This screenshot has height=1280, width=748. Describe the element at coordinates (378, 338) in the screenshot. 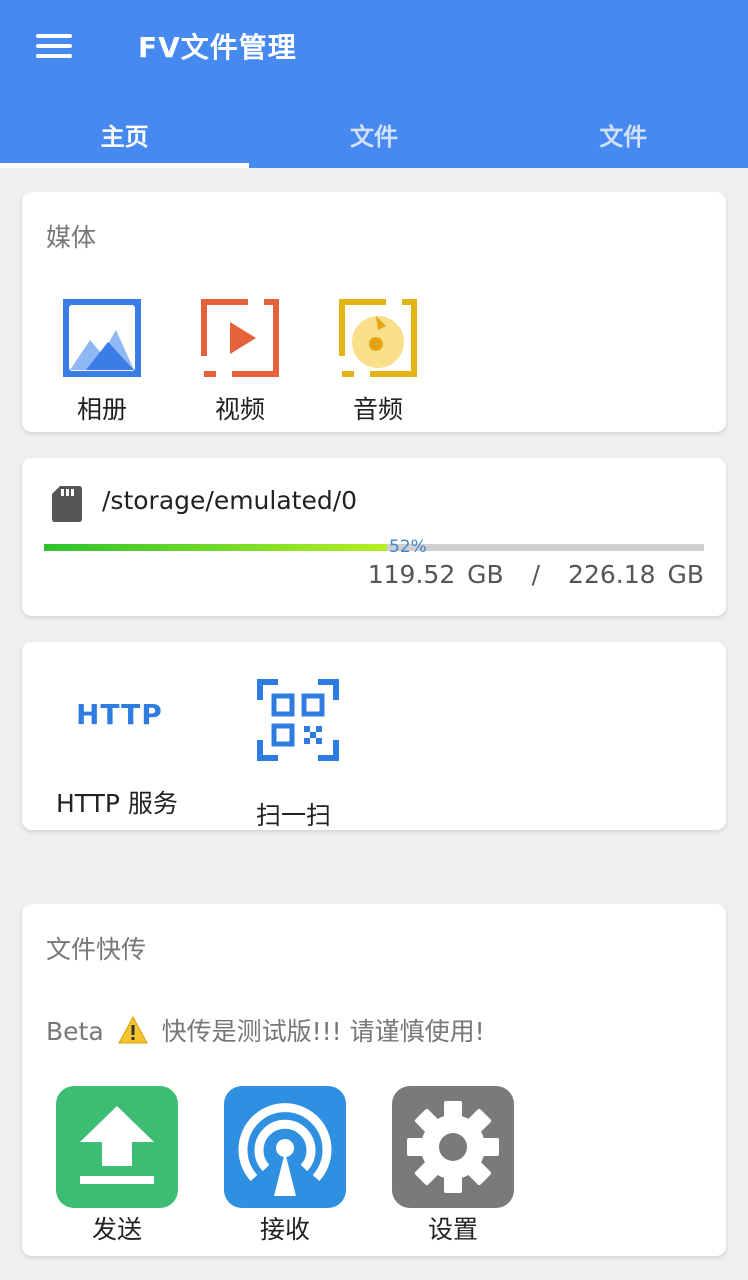

I see `audio-icon` at that location.